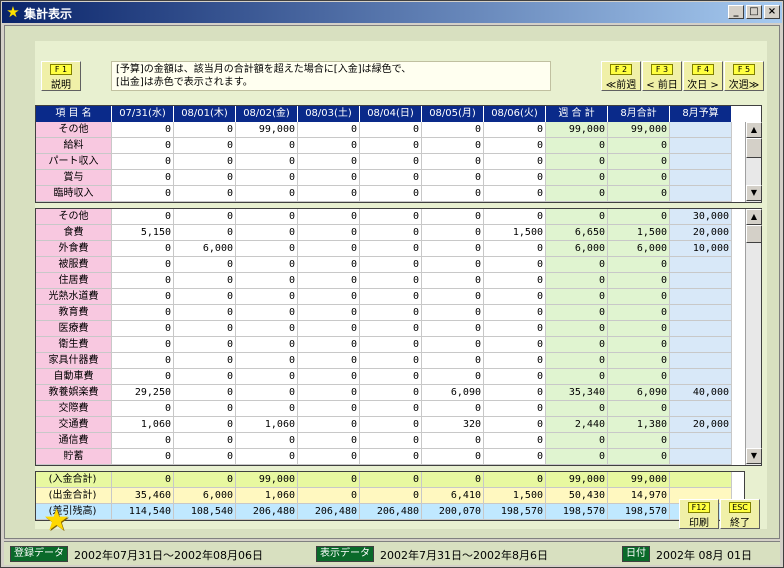  I want to click on minimize-button: _, so click(736, 12).